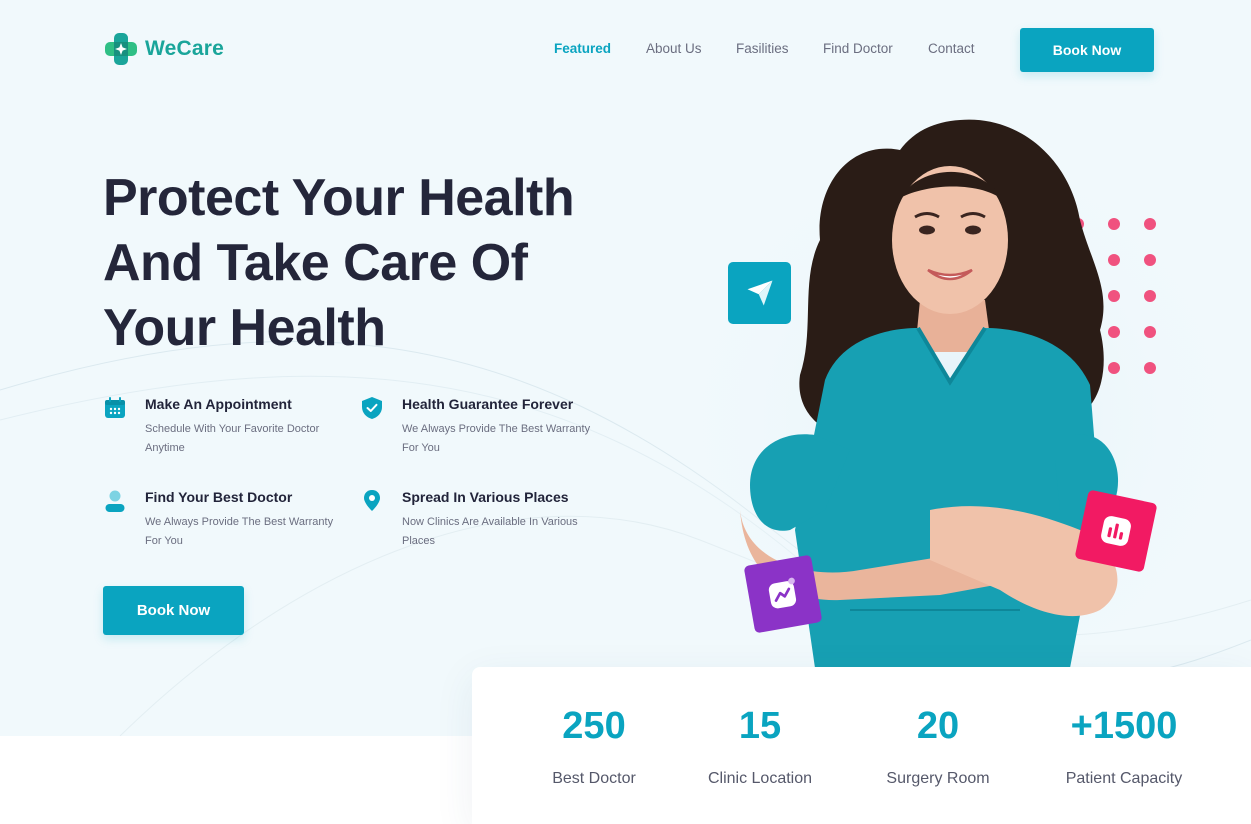 The height and width of the screenshot is (824, 1251). I want to click on stat-value: 15, so click(760, 726).